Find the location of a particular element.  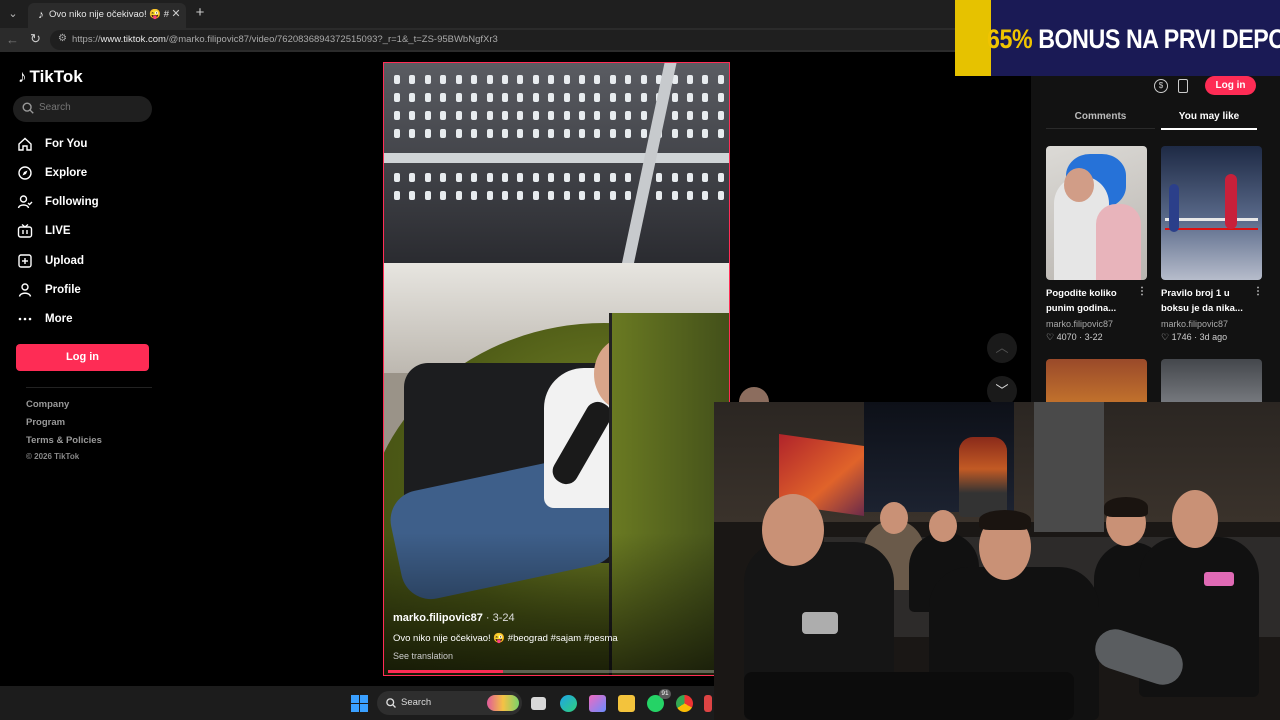

cam-shirt-logo is located at coordinates (820, 623).